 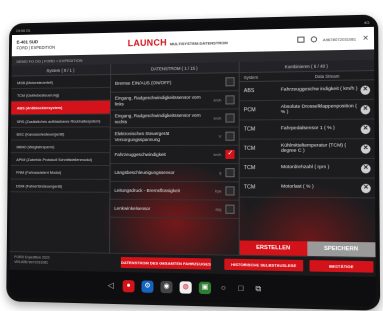 What do you see at coordinates (300, 39) in the screenshot?
I see `home-icon` at bounding box center [300, 39].